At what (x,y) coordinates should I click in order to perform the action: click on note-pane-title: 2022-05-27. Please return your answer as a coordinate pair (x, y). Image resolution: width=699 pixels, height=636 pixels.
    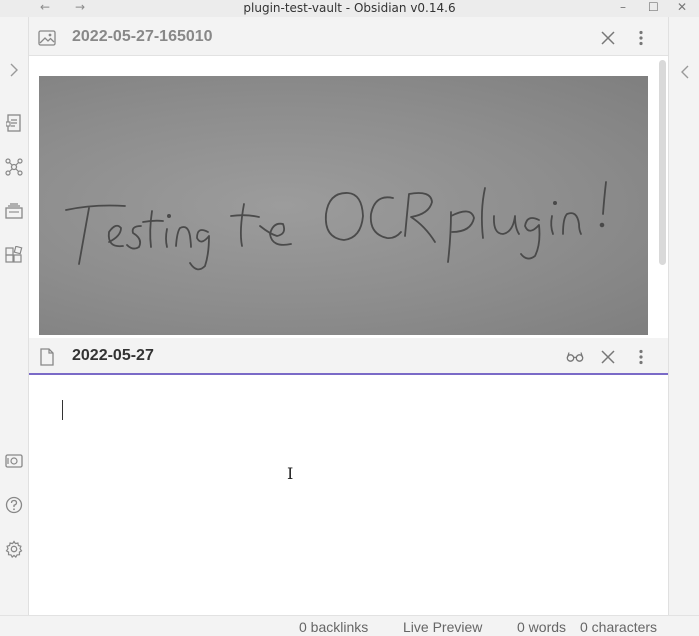
    Looking at the image, I should click on (113, 355).